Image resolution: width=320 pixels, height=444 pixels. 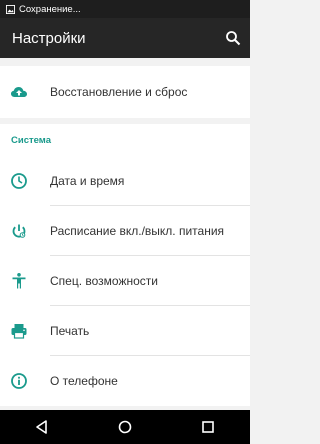 I want to click on settings-item-backup: Восстановление и сброс, so click(x=125, y=92).